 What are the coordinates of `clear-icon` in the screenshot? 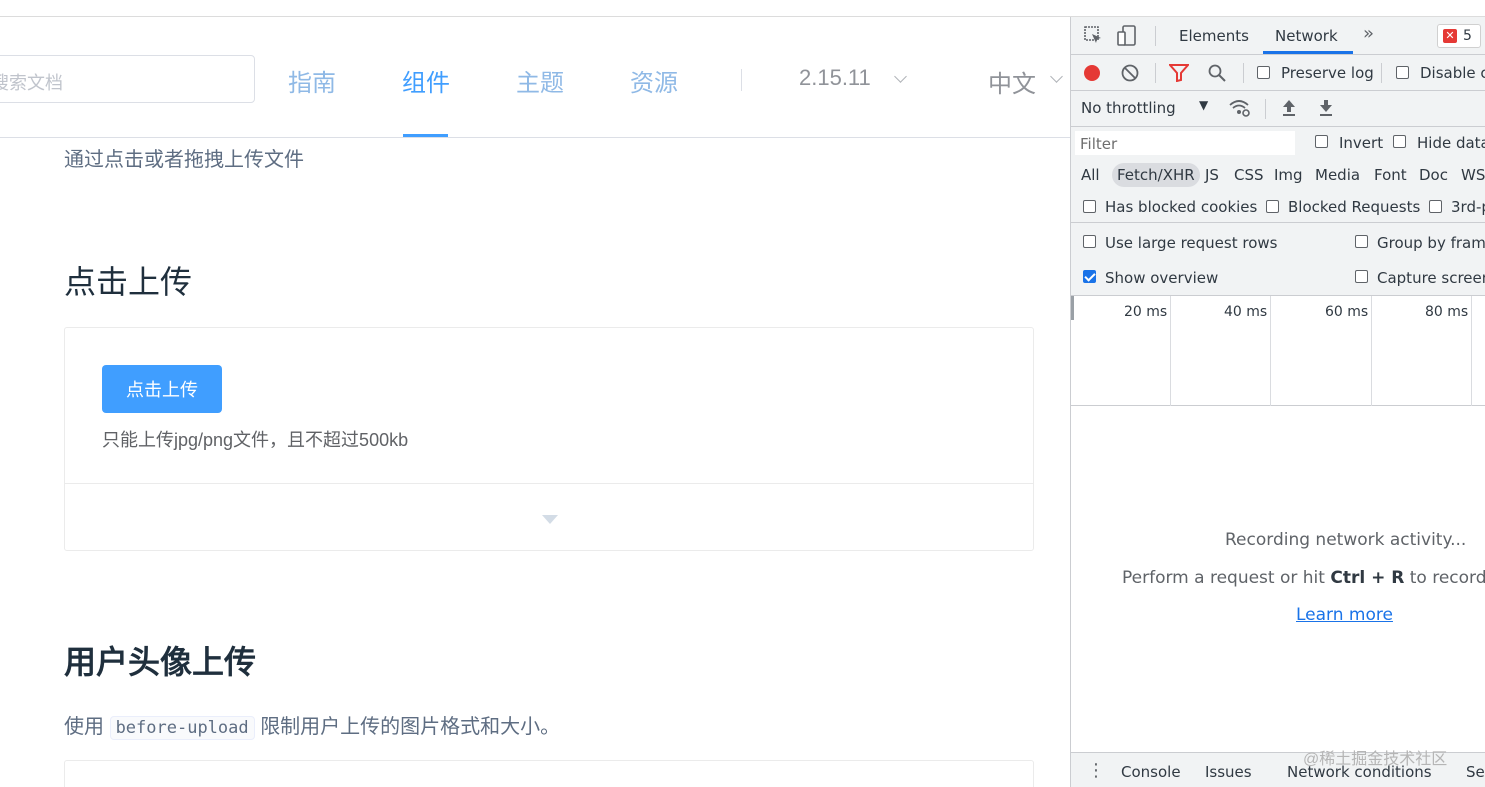 It's located at (1130, 75).